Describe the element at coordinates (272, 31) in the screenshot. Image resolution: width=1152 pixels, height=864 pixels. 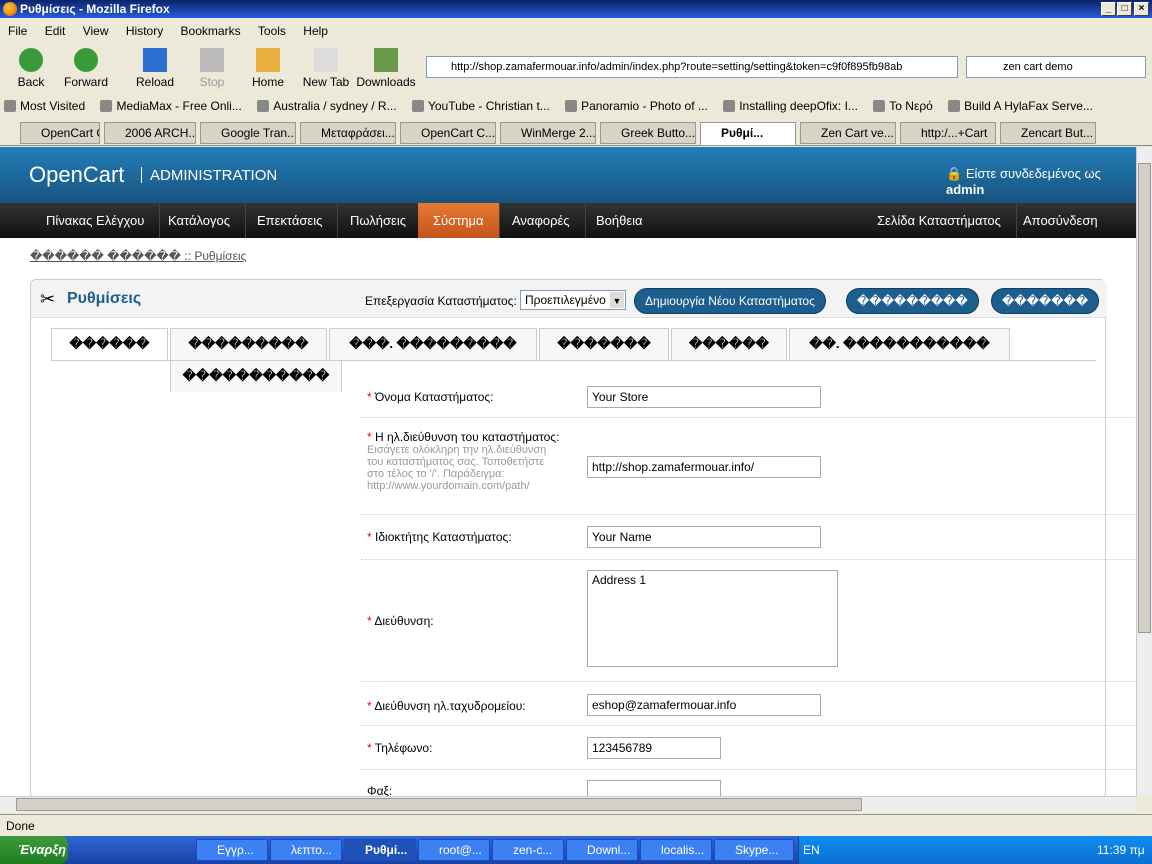
I see `menu-tools: Tools` at that location.